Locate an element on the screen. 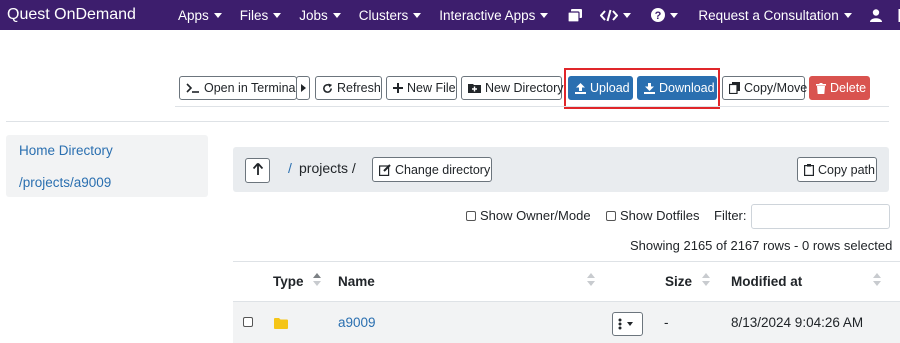  arrow-up-icon is located at coordinates (257, 170).